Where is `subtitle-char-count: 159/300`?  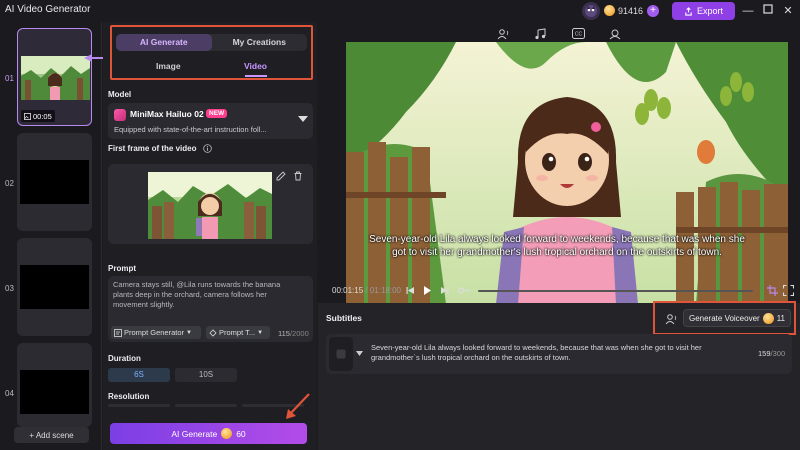
subtitle-char-count: 159/300 is located at coordinates (772, 353).